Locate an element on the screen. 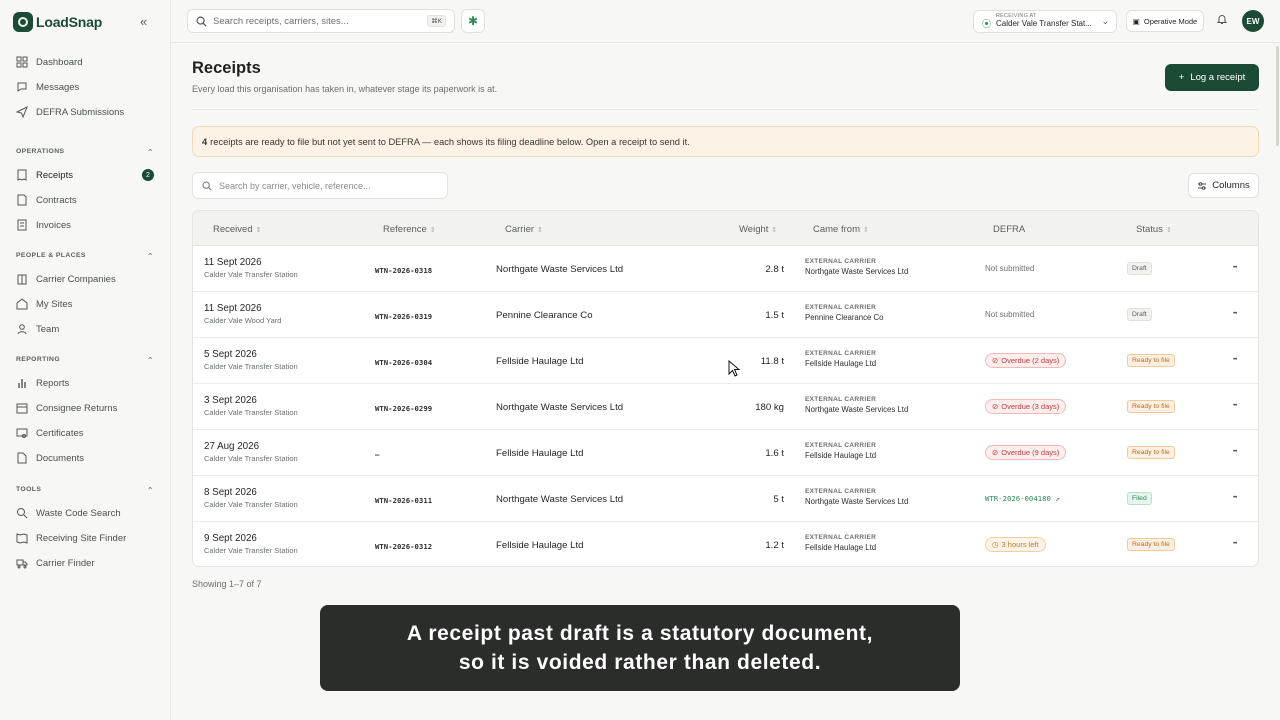  sidebar-item-label: Carrier Finder is located at coordinates (65, 563).